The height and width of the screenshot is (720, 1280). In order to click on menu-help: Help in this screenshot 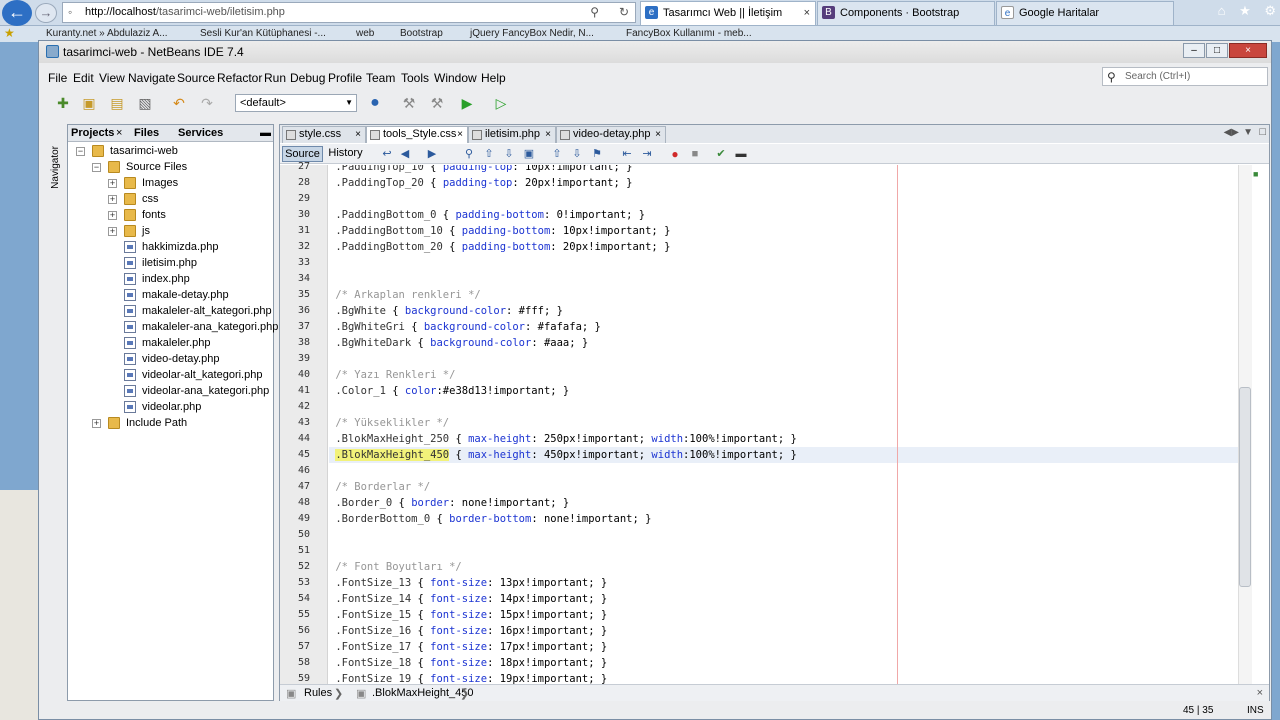, I will do `click(493, 78)`.